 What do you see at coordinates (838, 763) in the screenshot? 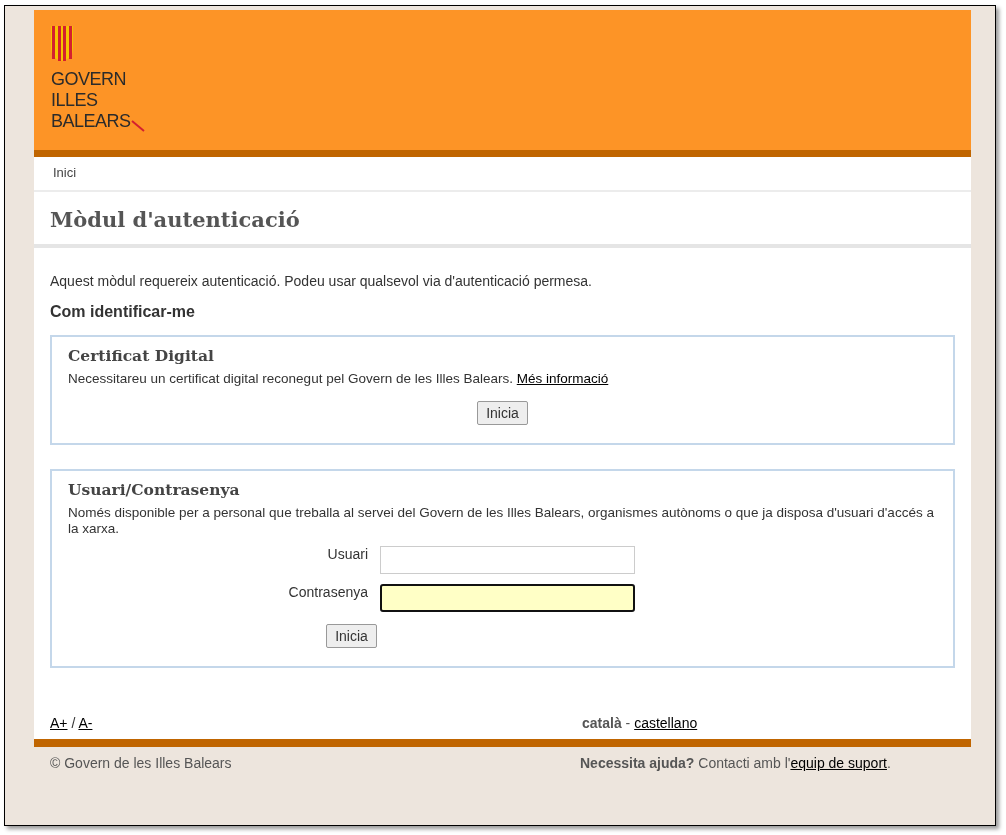
I see `support-link: equip de suport` at bounding box center [838, 763].